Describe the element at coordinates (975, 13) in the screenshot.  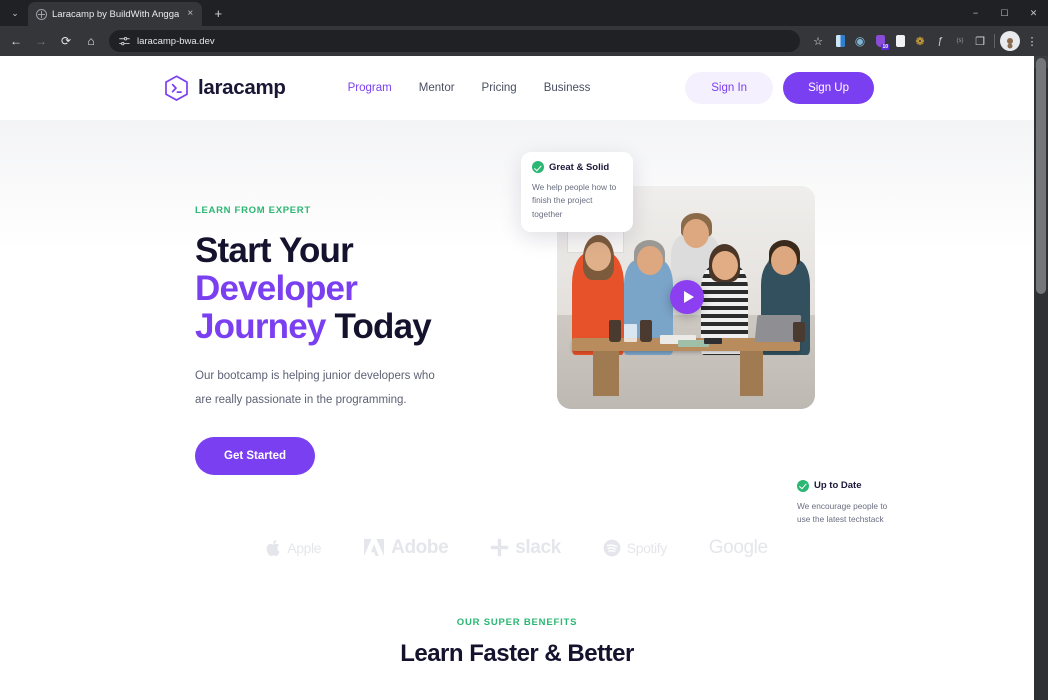
I see `minimize-icon: −` at that location.